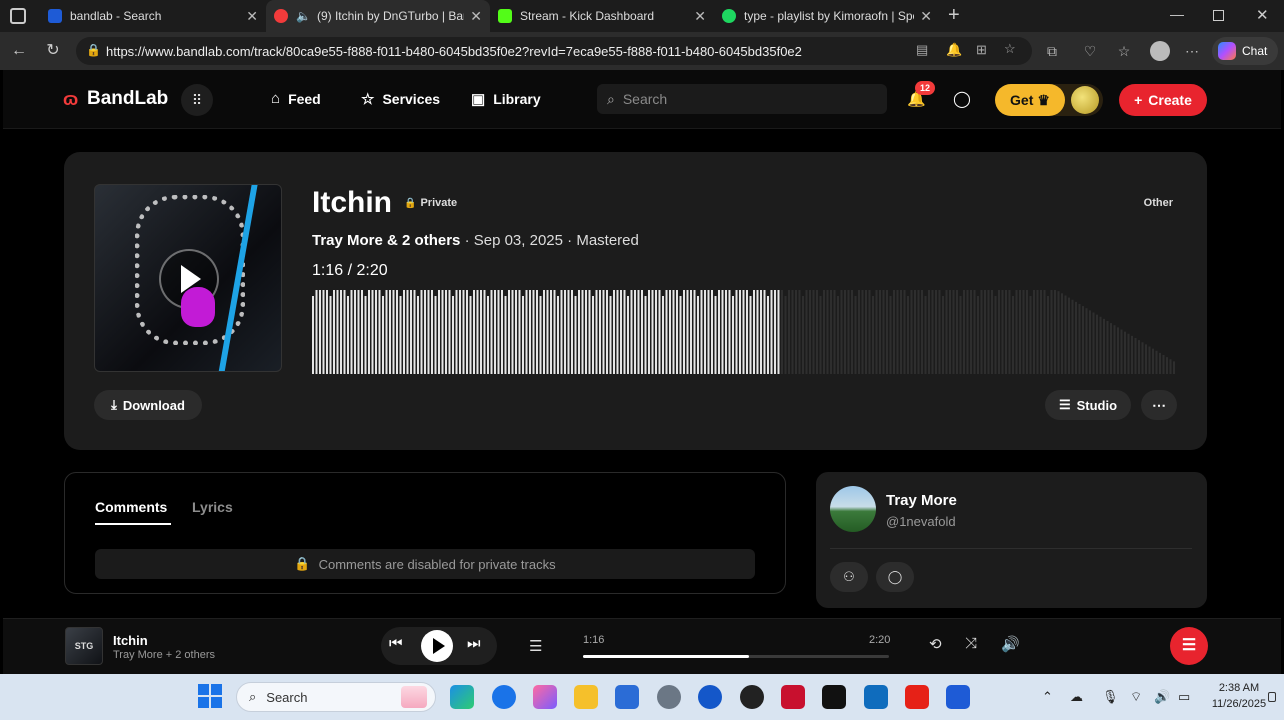 The image size is (1284, 720). What do you see at coordinates (1262, 15) in the screenshot?
I see `close-window-icon: ✕` at bounding box center [1262, 15].